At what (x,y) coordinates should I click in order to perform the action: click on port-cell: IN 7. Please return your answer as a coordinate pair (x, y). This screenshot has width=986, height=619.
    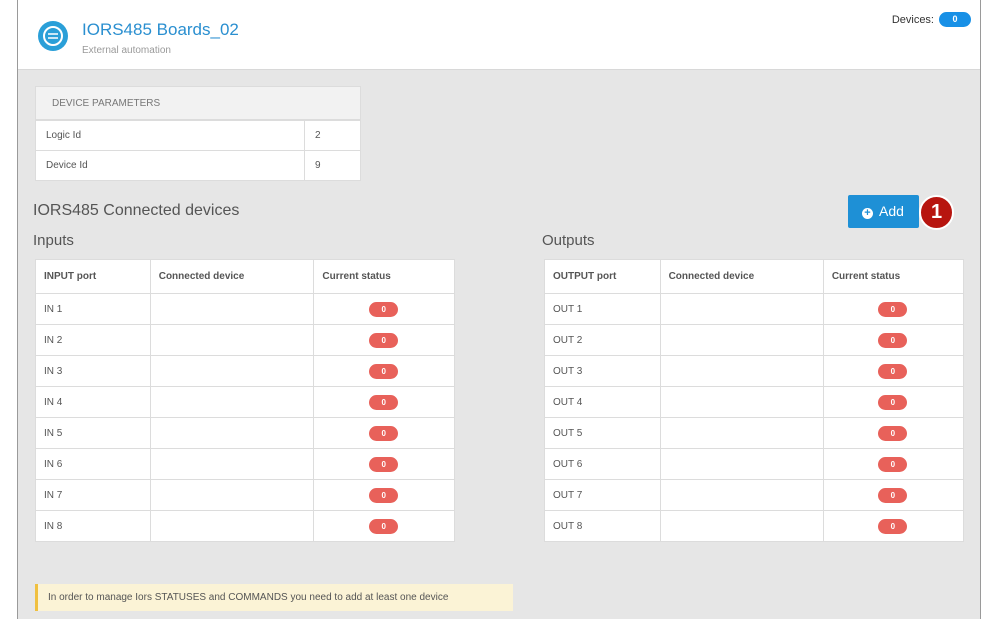
    Looking at the image, I should click on (93, 495).